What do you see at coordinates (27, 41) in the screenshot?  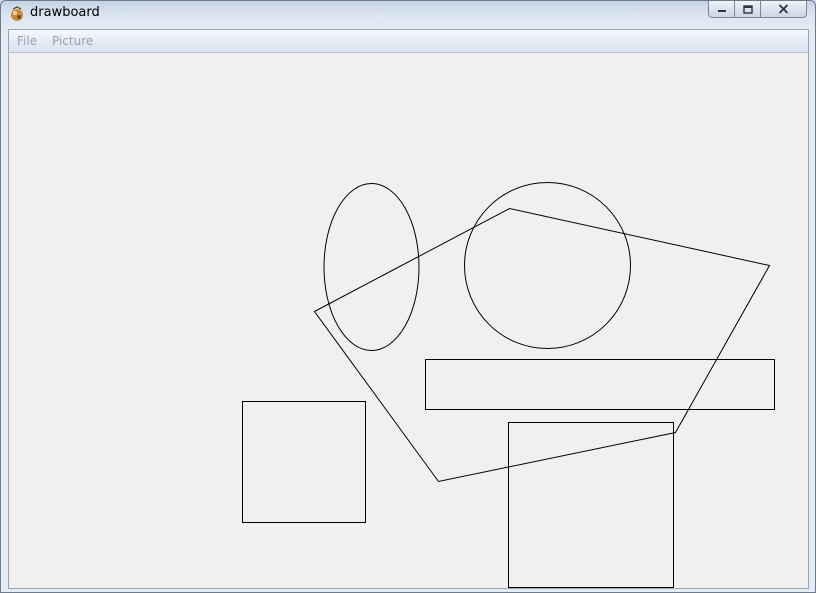 I see `menu-file: File` at bounding box center [27, 41].